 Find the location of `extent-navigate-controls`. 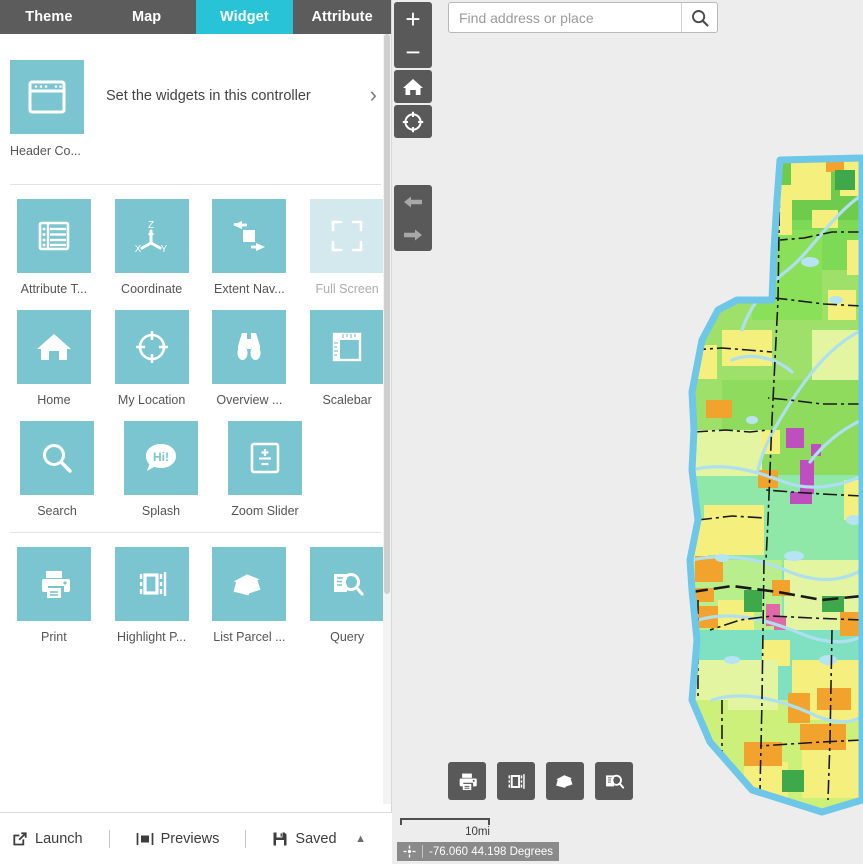

extent-navigate-controls is located at coordinates (413, 218).